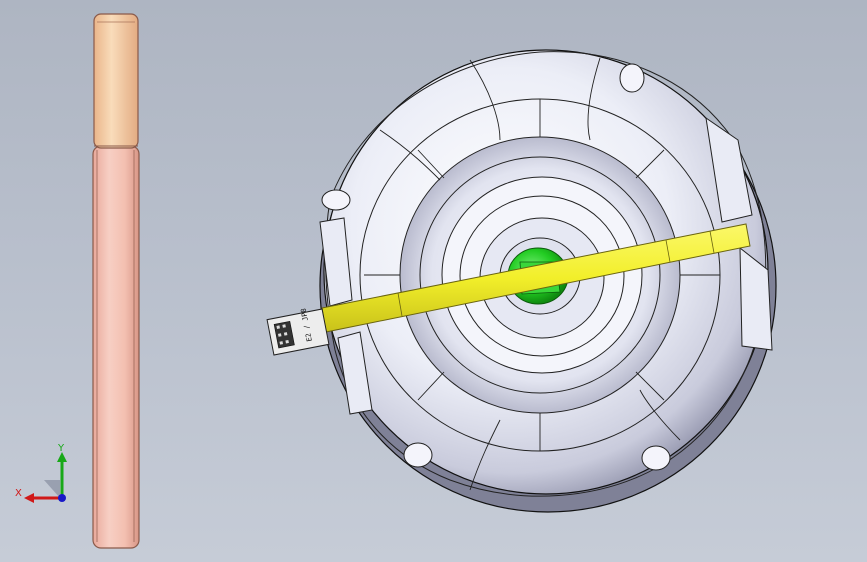 The height and width of the screenshot is (562, 867). I want to click on x-axis-label: X, so click(18, 493).